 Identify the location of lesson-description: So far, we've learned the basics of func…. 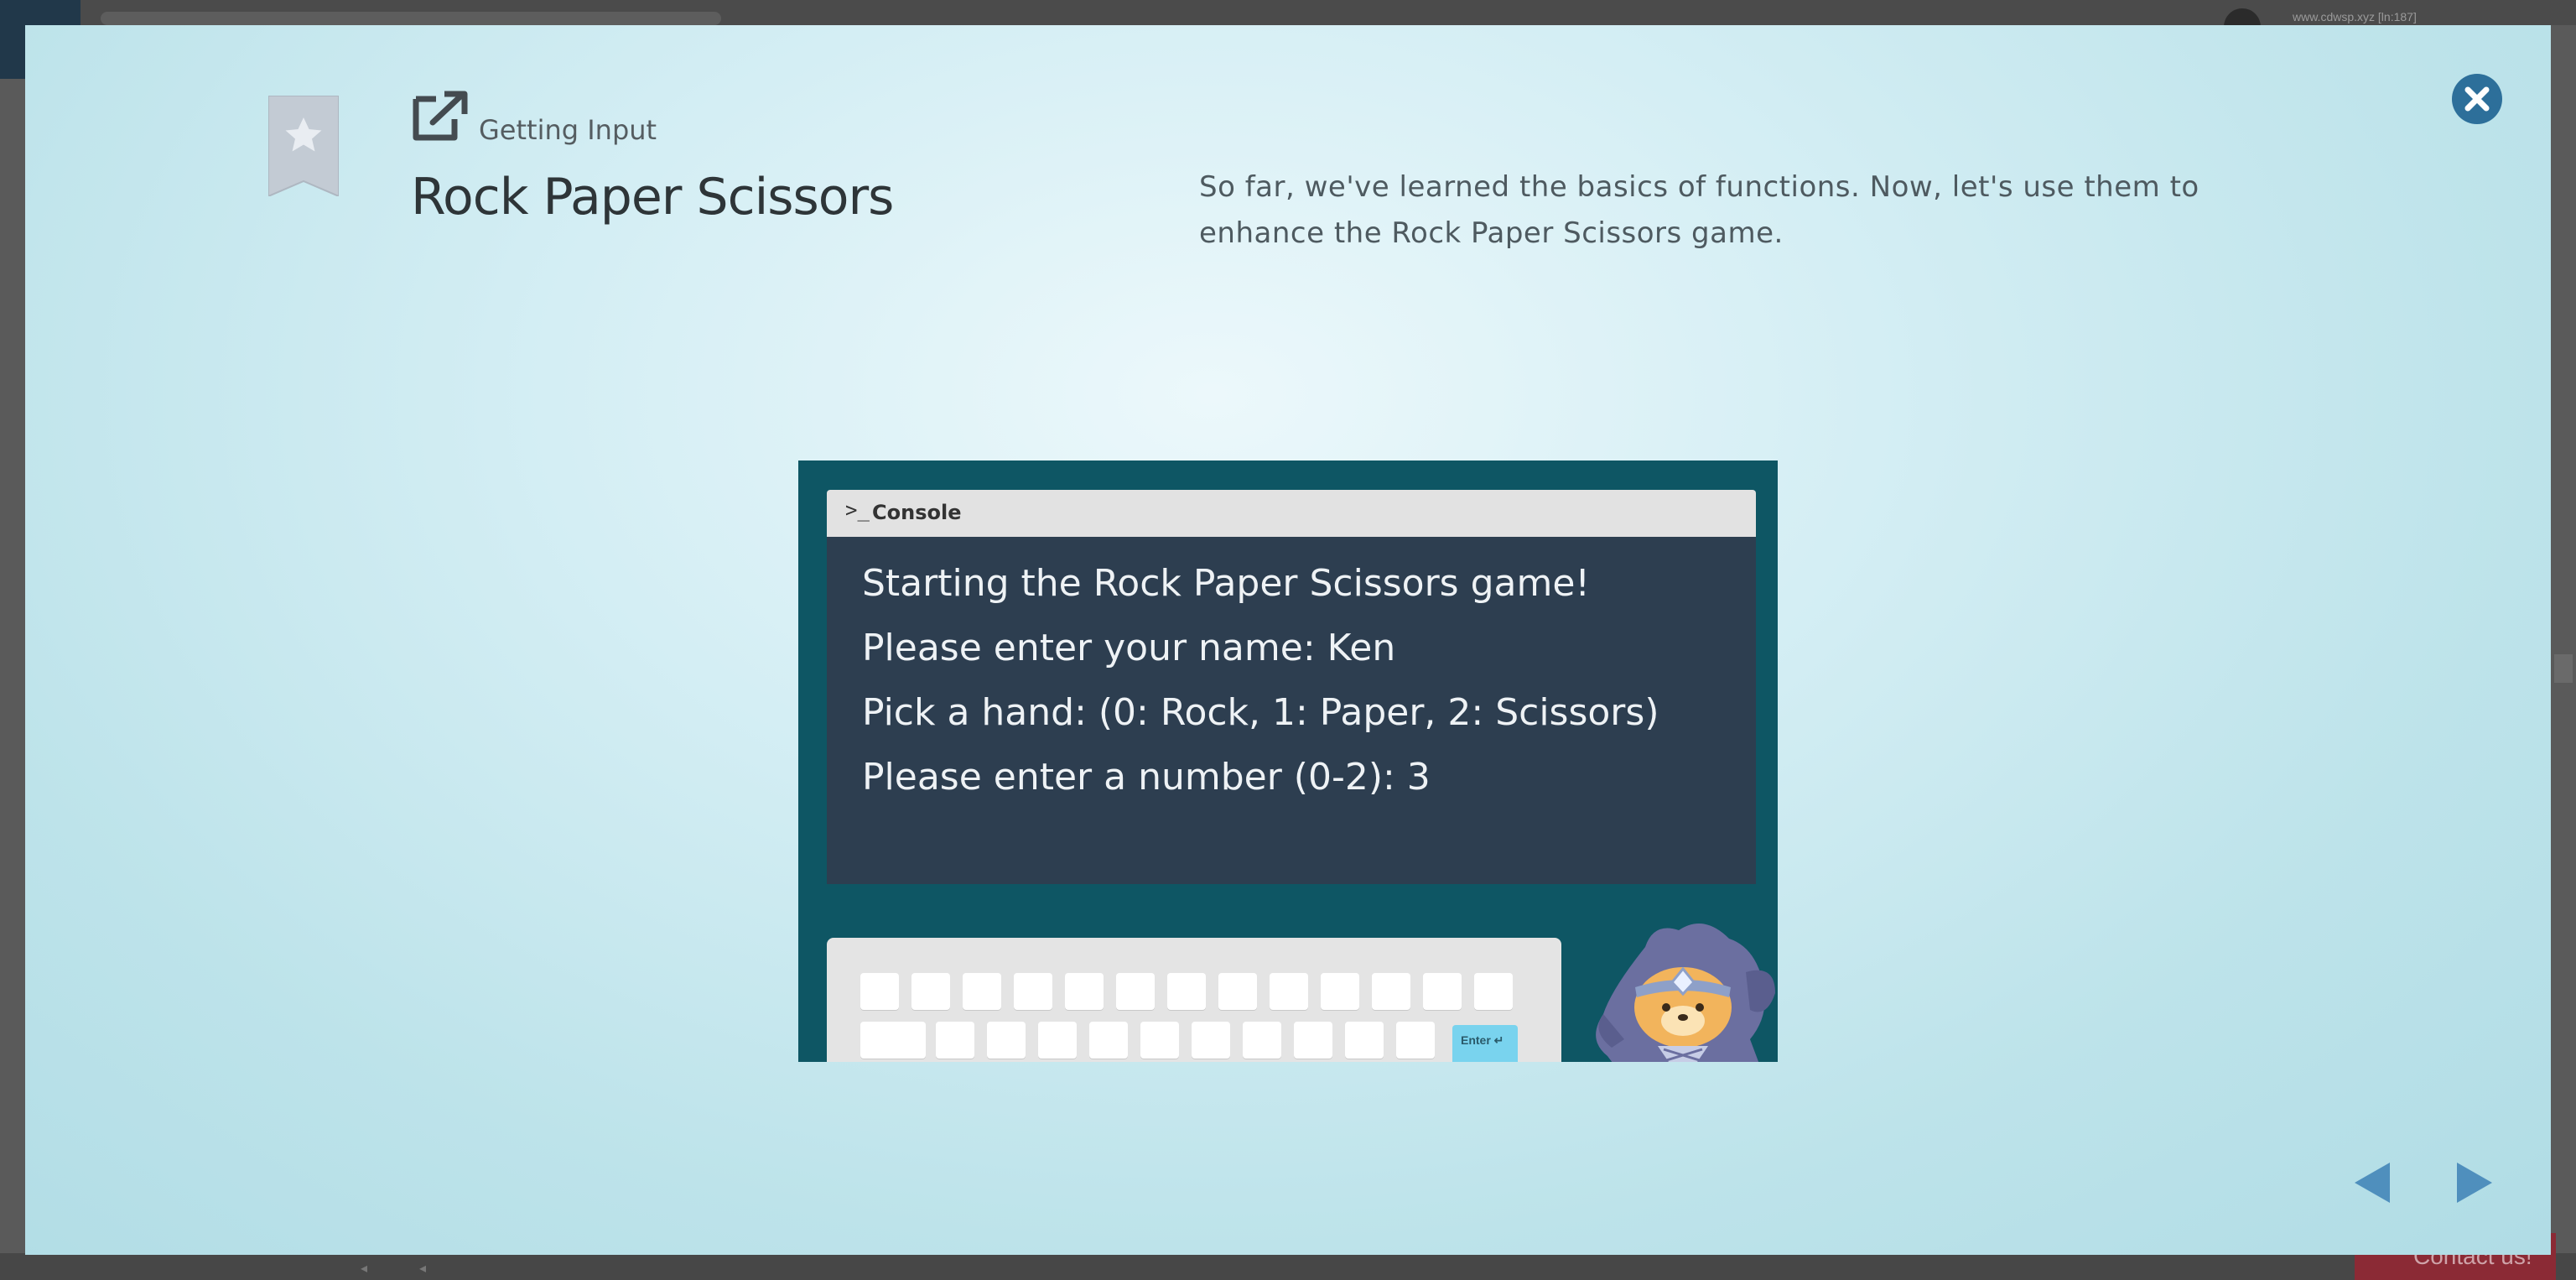
(1699, 210).